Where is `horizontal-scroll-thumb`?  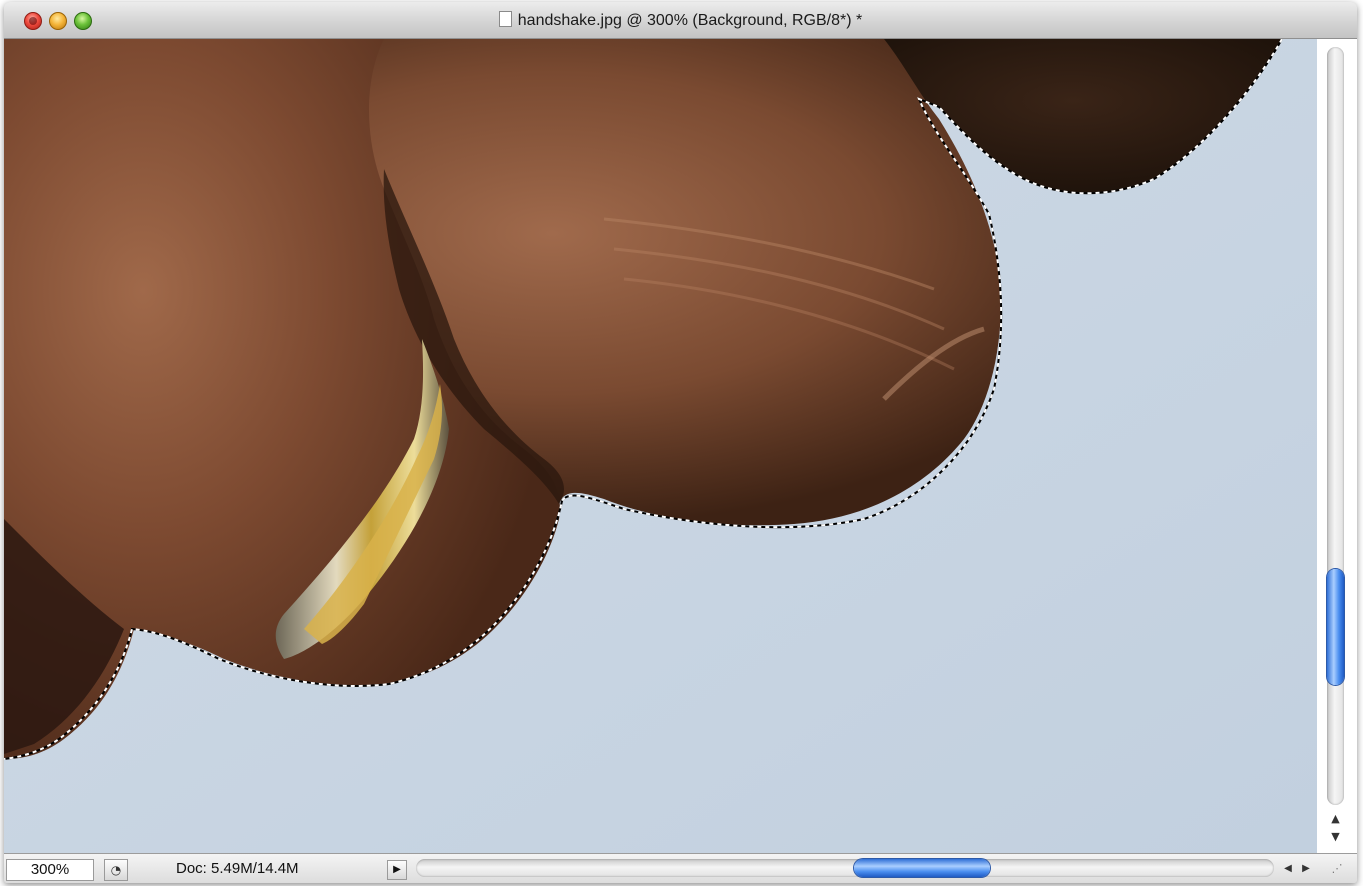 horizontal-scroll-thumb is located at coordinates (922, 868).